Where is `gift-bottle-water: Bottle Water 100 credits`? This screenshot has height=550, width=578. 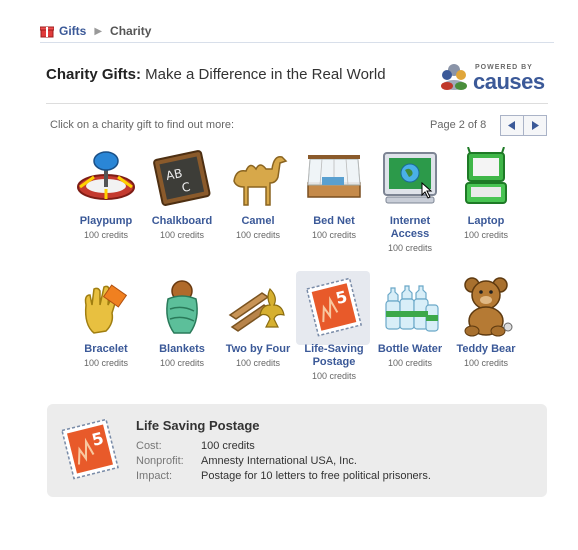
gift-bottle-water: Bottle Water 100 credits is located at coordinates (410, 322).